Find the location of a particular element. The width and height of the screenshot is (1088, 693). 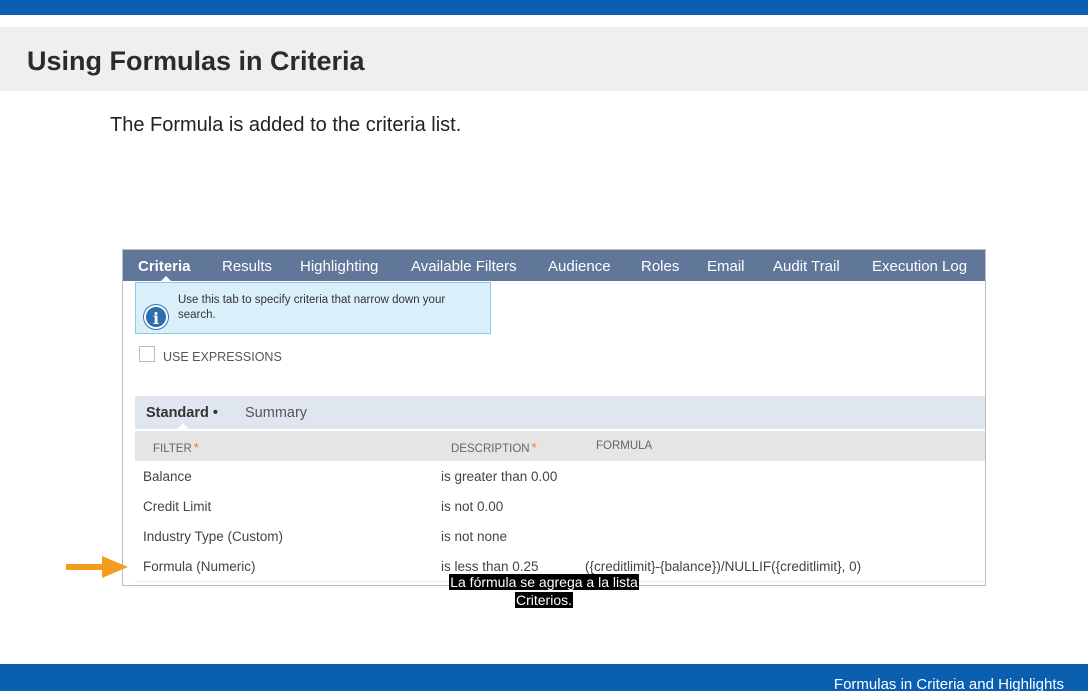

tab-roles: Roles is located at coordinates (660, 266).